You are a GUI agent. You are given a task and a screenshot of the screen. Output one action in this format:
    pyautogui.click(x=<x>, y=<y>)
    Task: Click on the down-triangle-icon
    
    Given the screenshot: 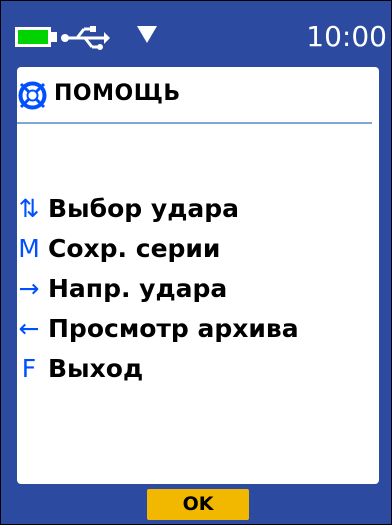 What is the action you would take?
    pyautogui.click(x=147, y=34)
    